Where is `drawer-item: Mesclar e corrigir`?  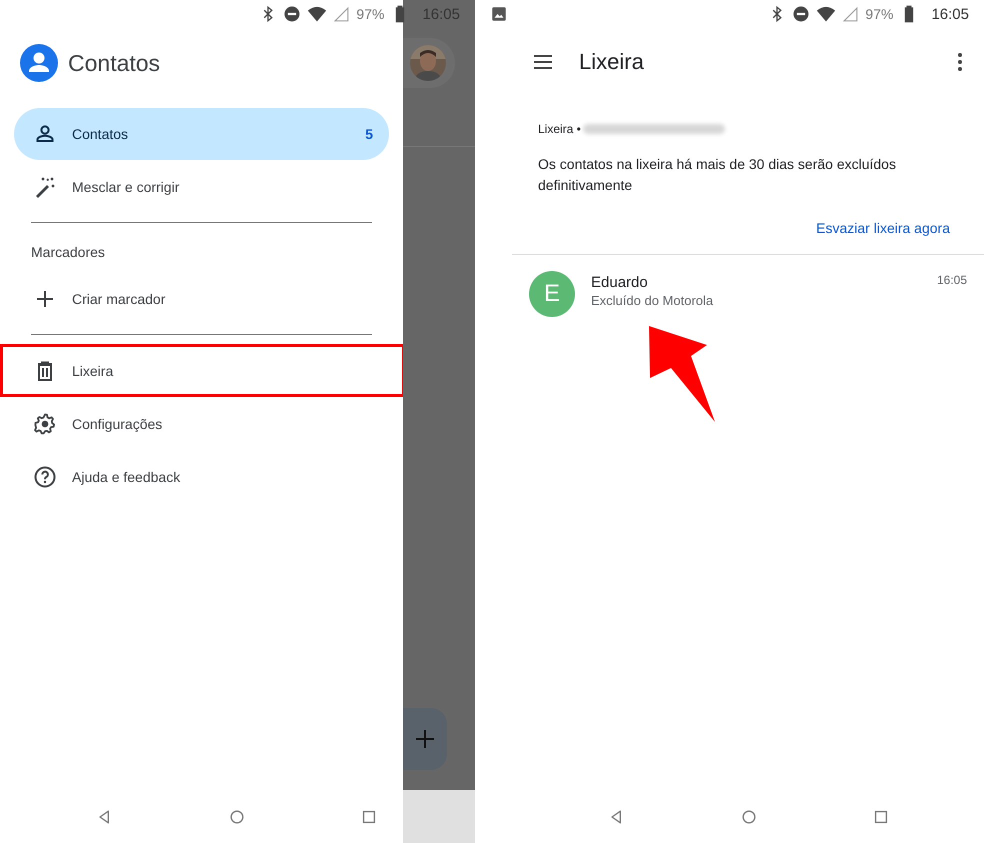
drawer-item: Mesclar e corrigir is located at coordinates (201, 186).